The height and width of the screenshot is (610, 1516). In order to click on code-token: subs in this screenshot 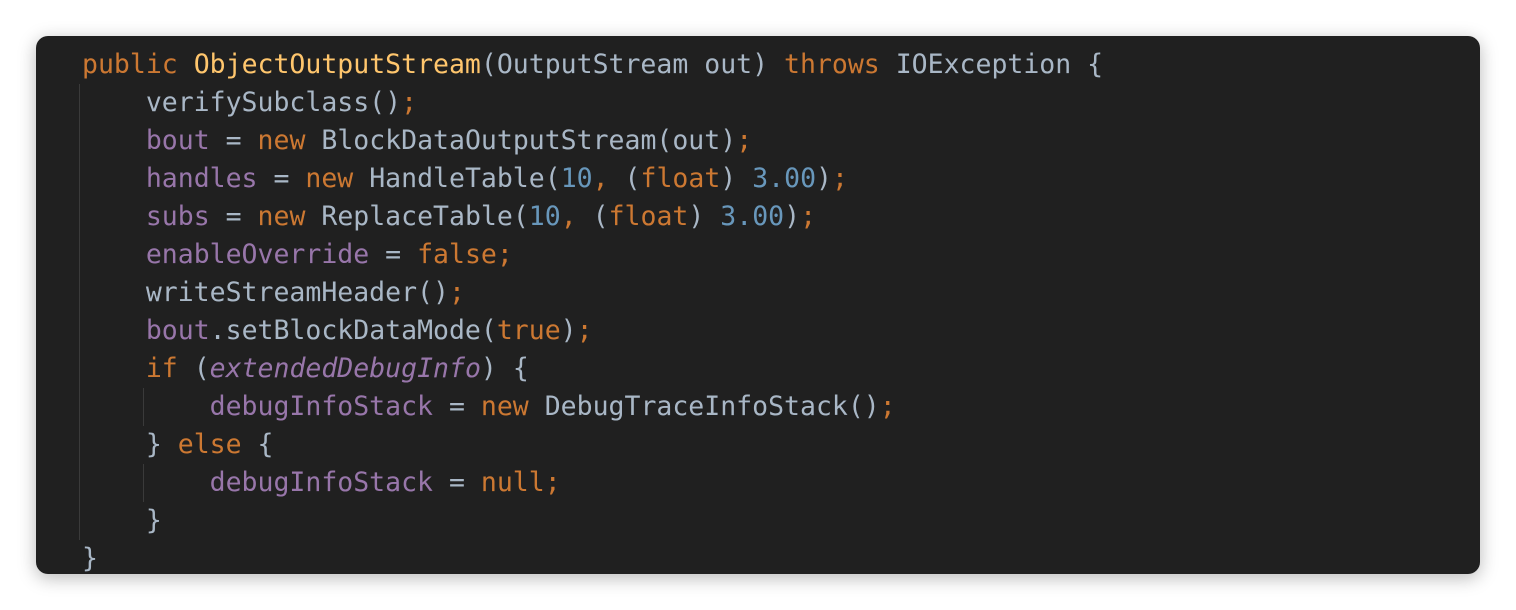, I will do `click(177, 216)`.